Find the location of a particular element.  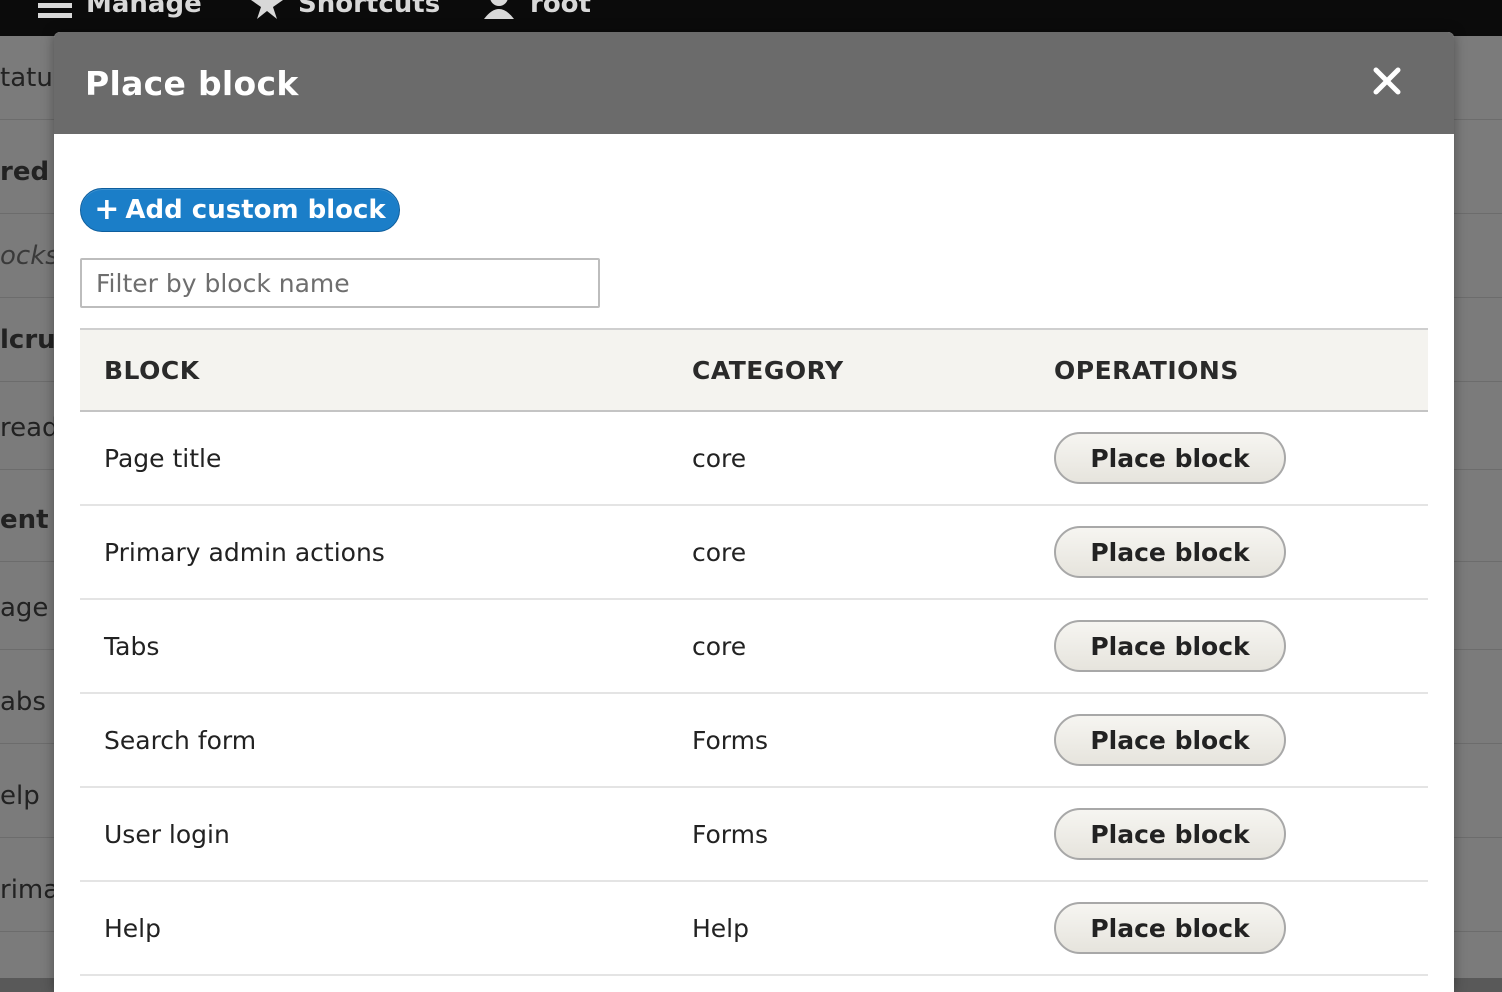

toolbar-manage-label: Manage is located at coordinates (144, 9).